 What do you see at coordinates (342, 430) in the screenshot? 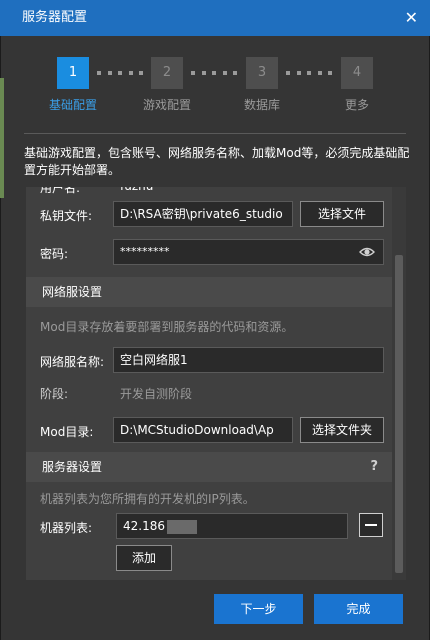
I see `select-folder-button: 选择文件夹` at bounding box center [342, 430].